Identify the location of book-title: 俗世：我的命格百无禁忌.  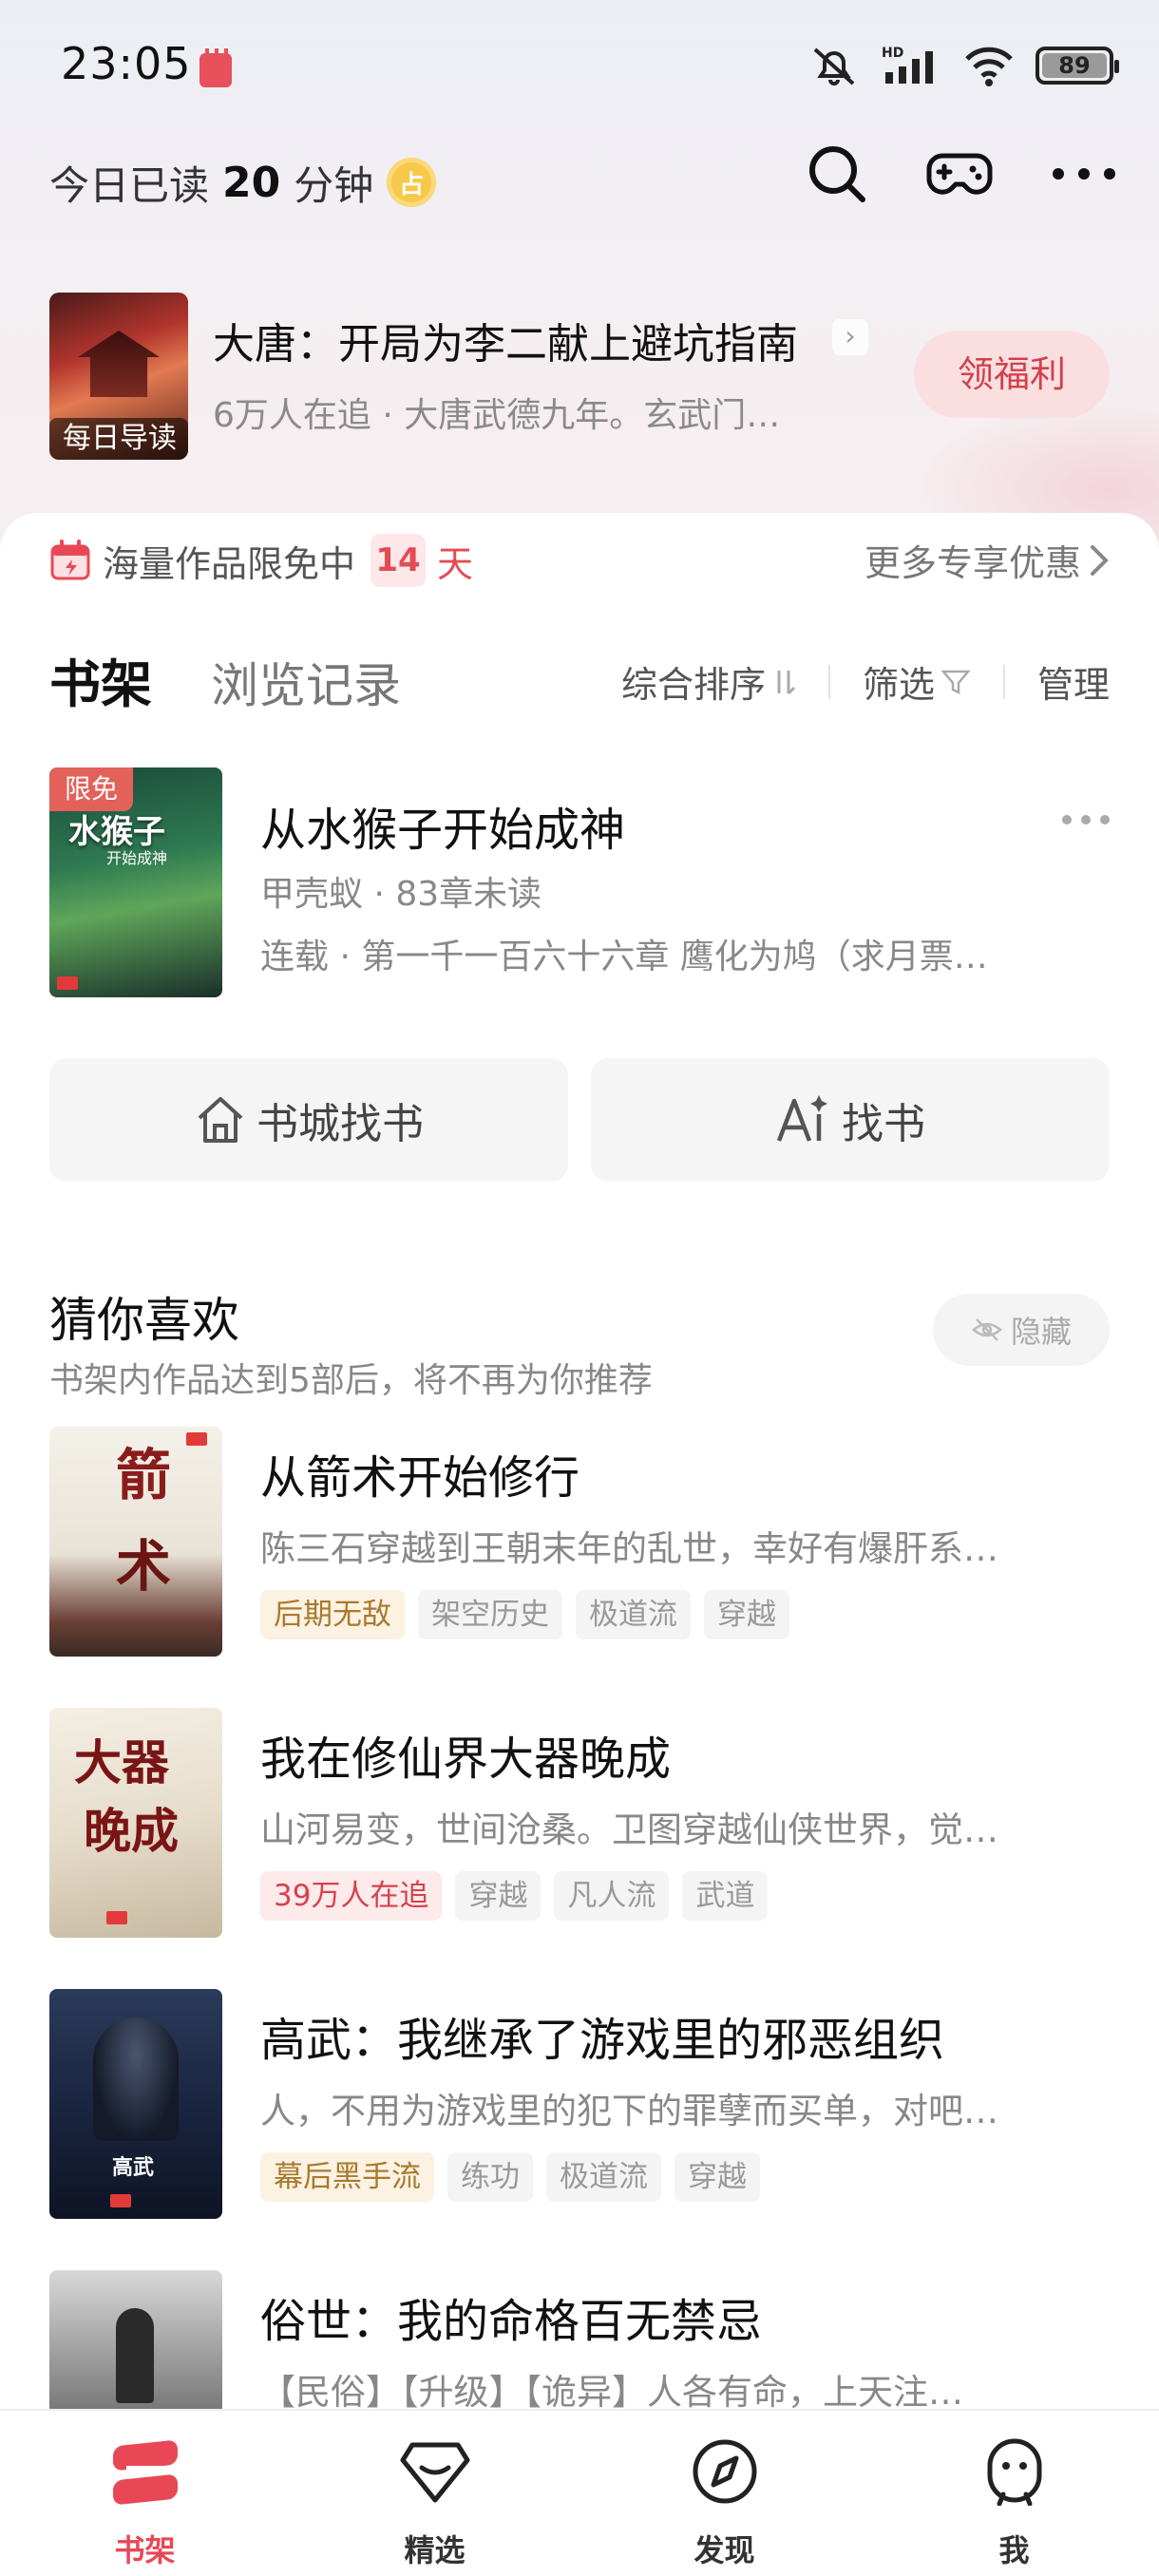
(511, 2316).